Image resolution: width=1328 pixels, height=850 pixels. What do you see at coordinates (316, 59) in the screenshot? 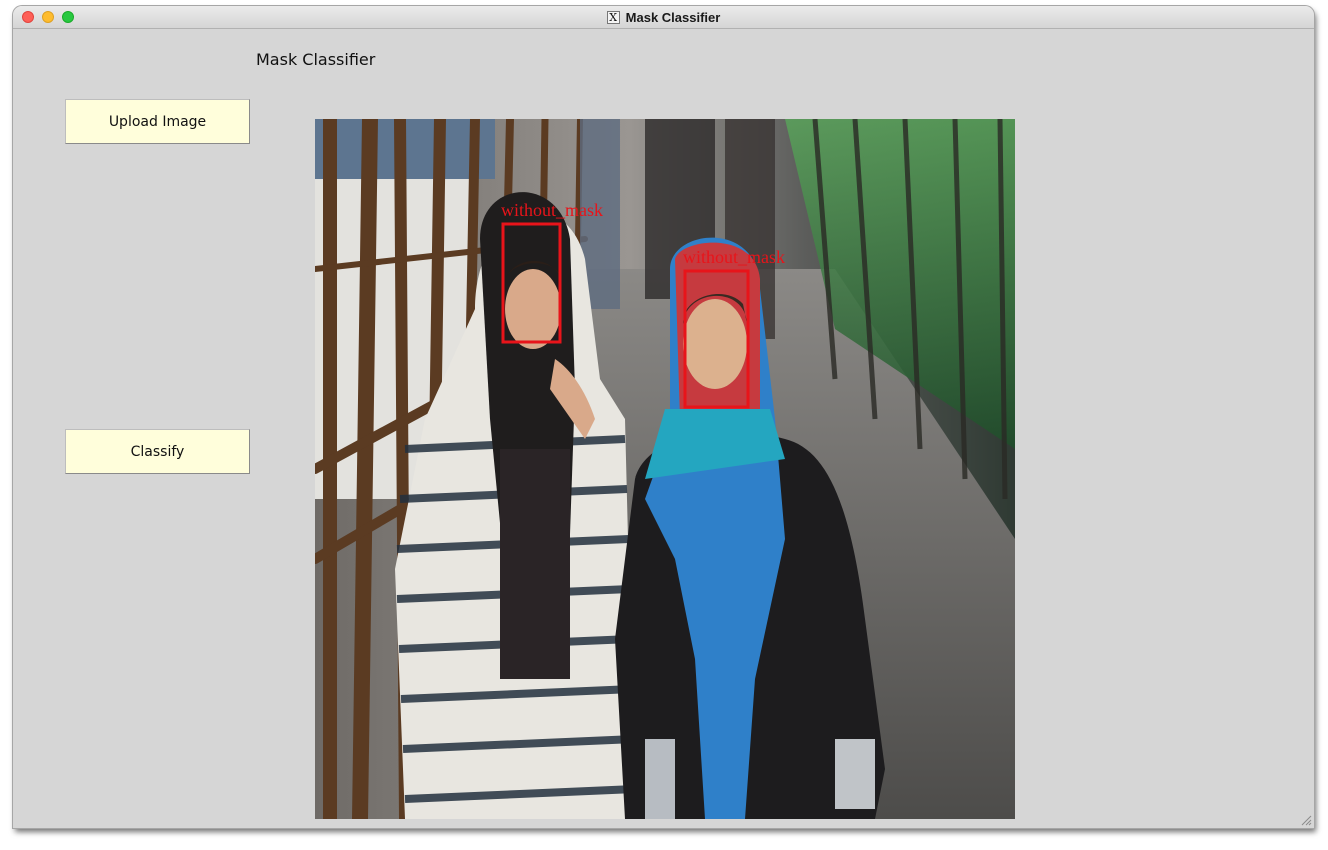
I see `app-heading: Mask Classifier` at bounding box center [316, 59].